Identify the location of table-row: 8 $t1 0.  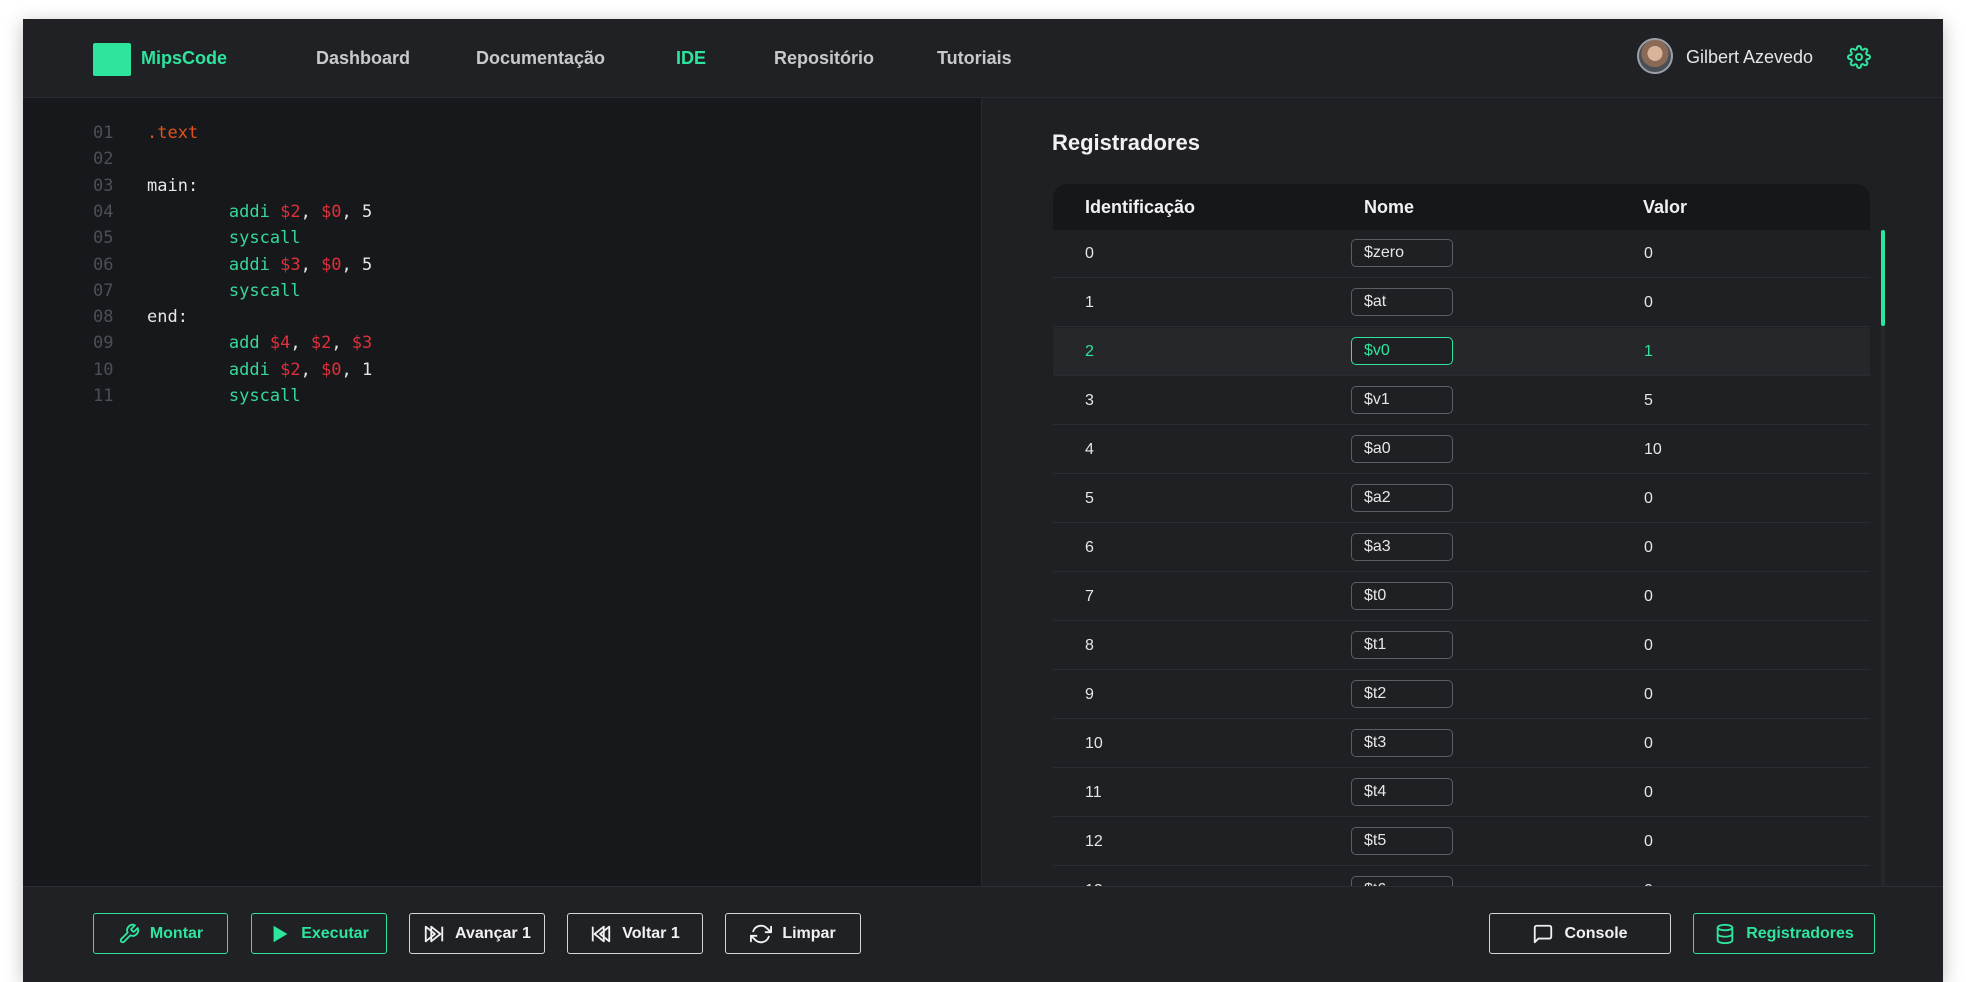
(1461, 646).